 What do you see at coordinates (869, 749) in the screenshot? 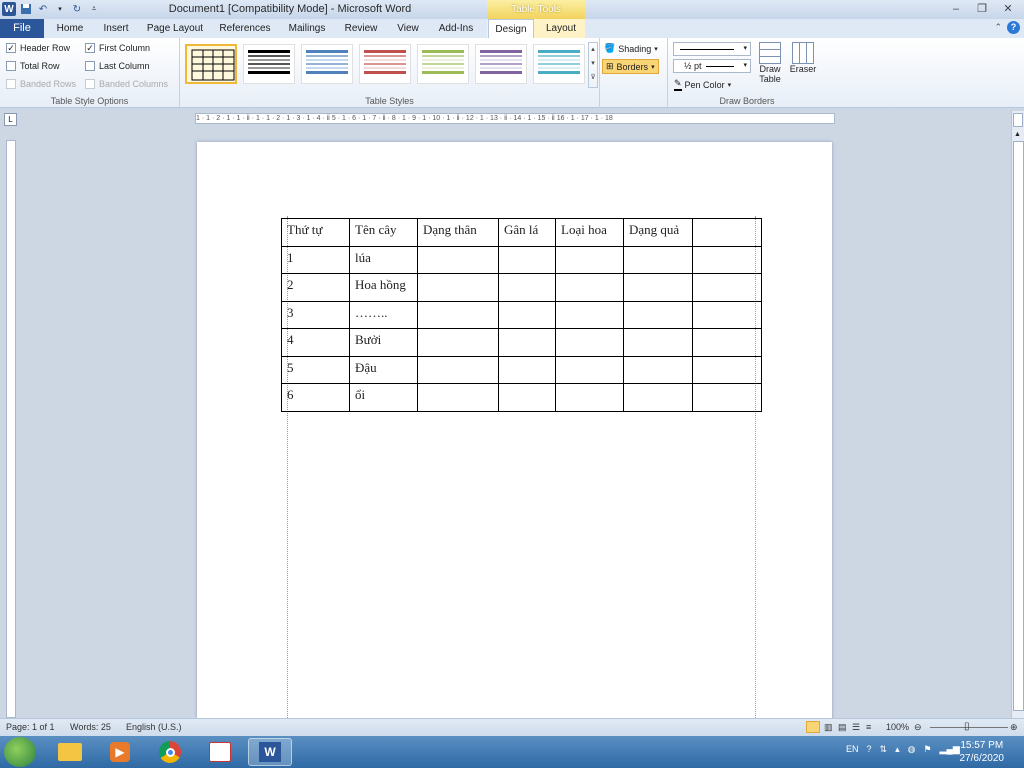
I see `help-tray-icon: ?` at bounding box center [869, 749].